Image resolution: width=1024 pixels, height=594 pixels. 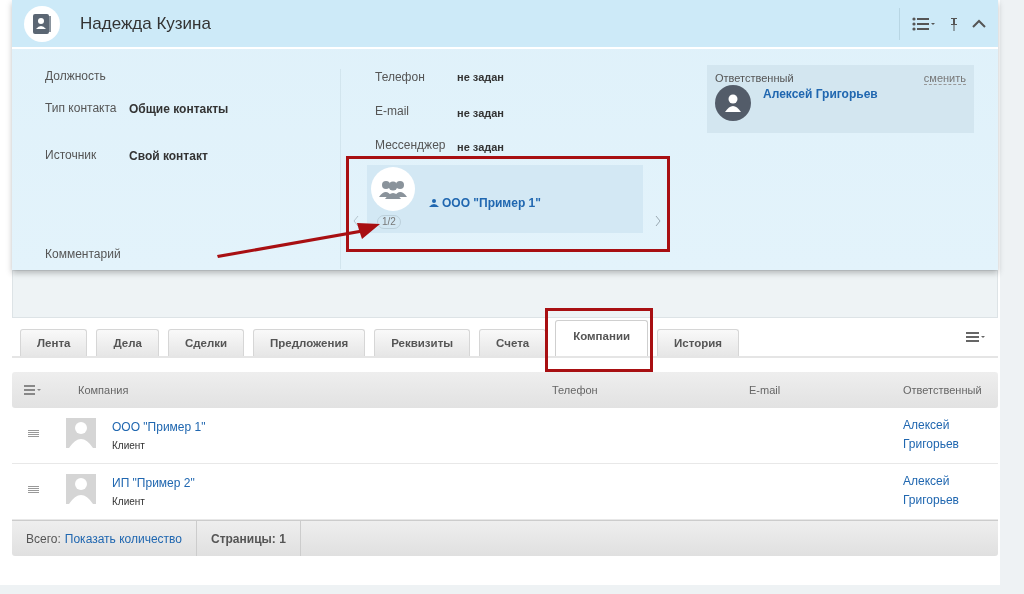 I want to click on change-link: сменить, so click(x=944, y=78).